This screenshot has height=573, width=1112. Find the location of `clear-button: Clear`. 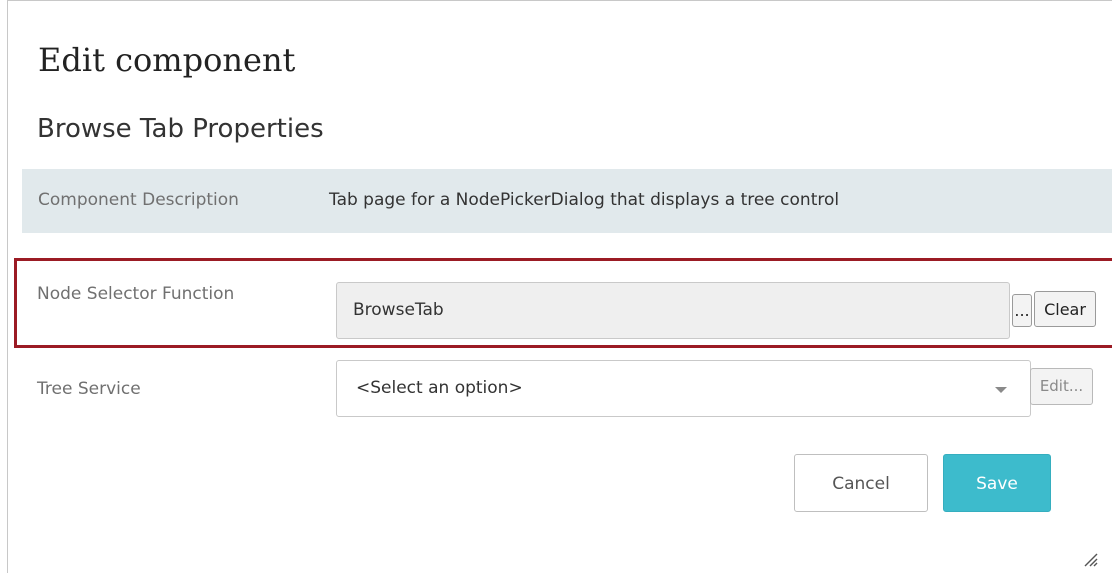

clear-button: Clear is located at coordinates (1065, 309).